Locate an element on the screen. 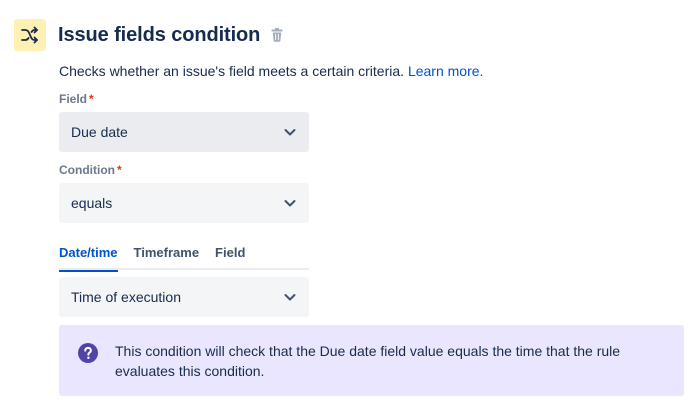 The height and width of the screenshot is (413, 696). trash-icon is located at coordinates (277, 35).